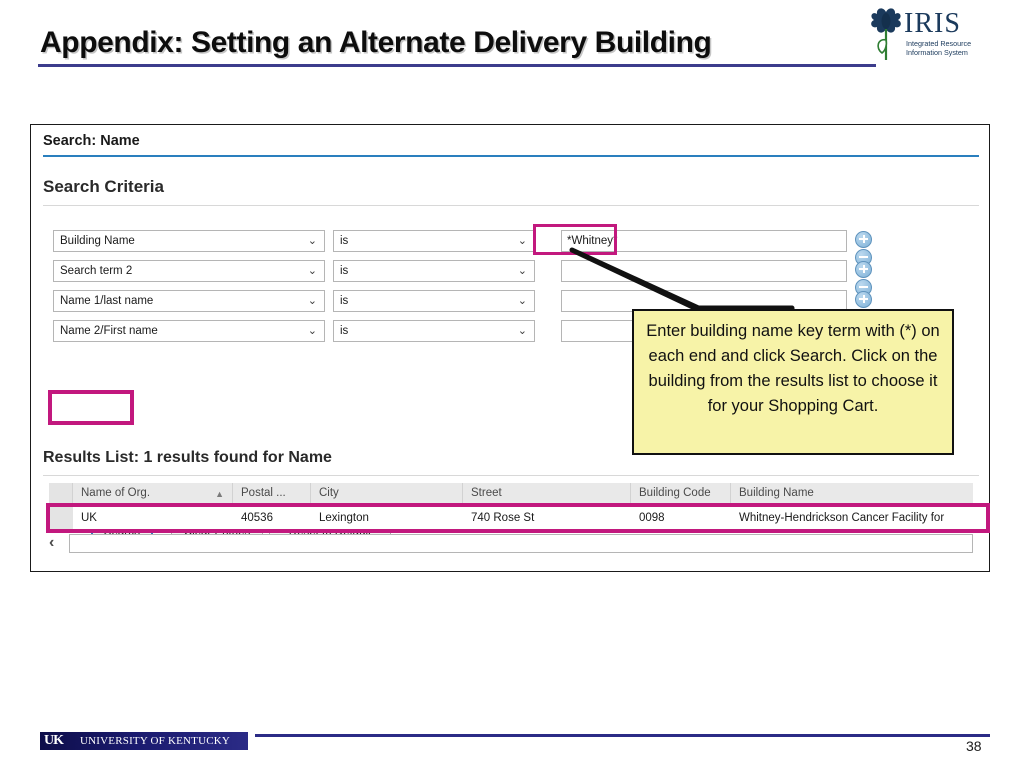  What do you see at coordinates (457, 65) in the screenshot?
I see `title-underline` at bounding box center [457, 65].